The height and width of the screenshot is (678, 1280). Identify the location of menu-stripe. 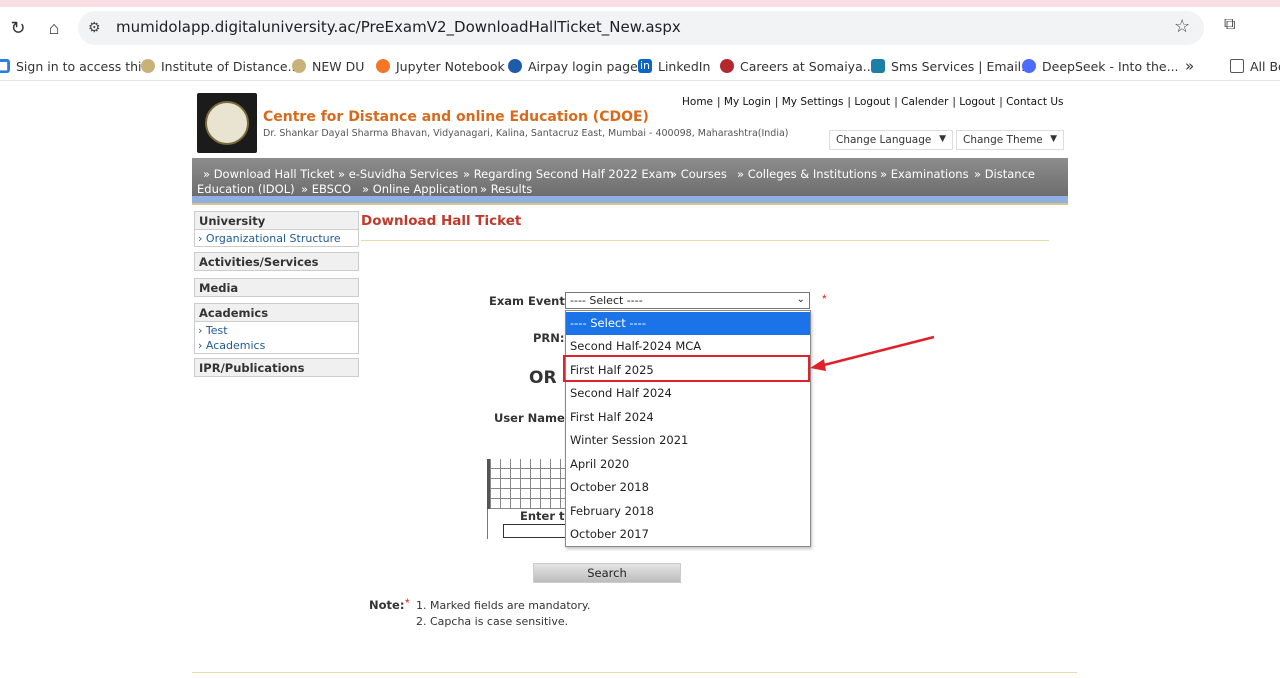
(630, 199).